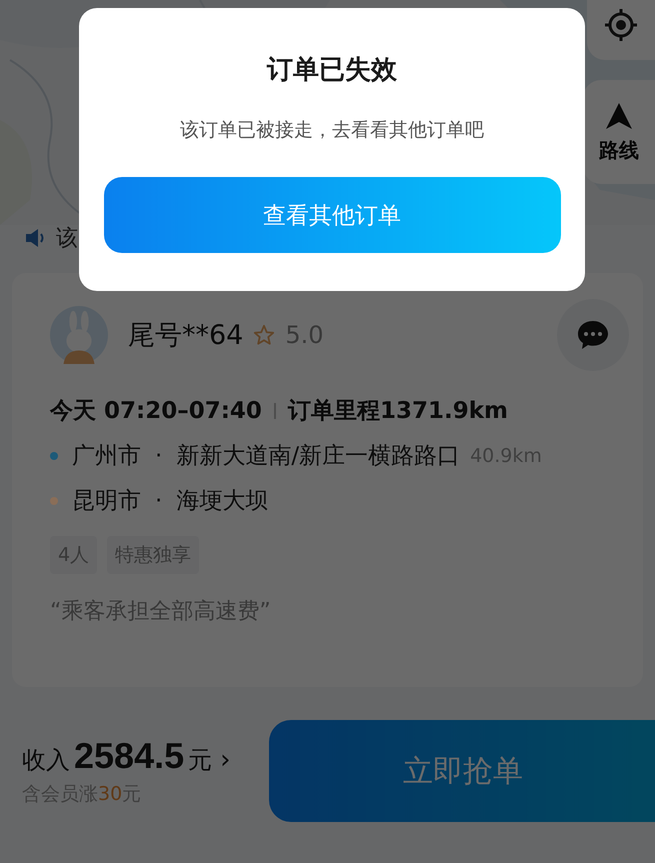 The width and height of the screenshot is (655, 863). What do you see at coordinates (46, 760) in the screenshot?
I see `income-label: 收入` at bounding box center [46, 760].